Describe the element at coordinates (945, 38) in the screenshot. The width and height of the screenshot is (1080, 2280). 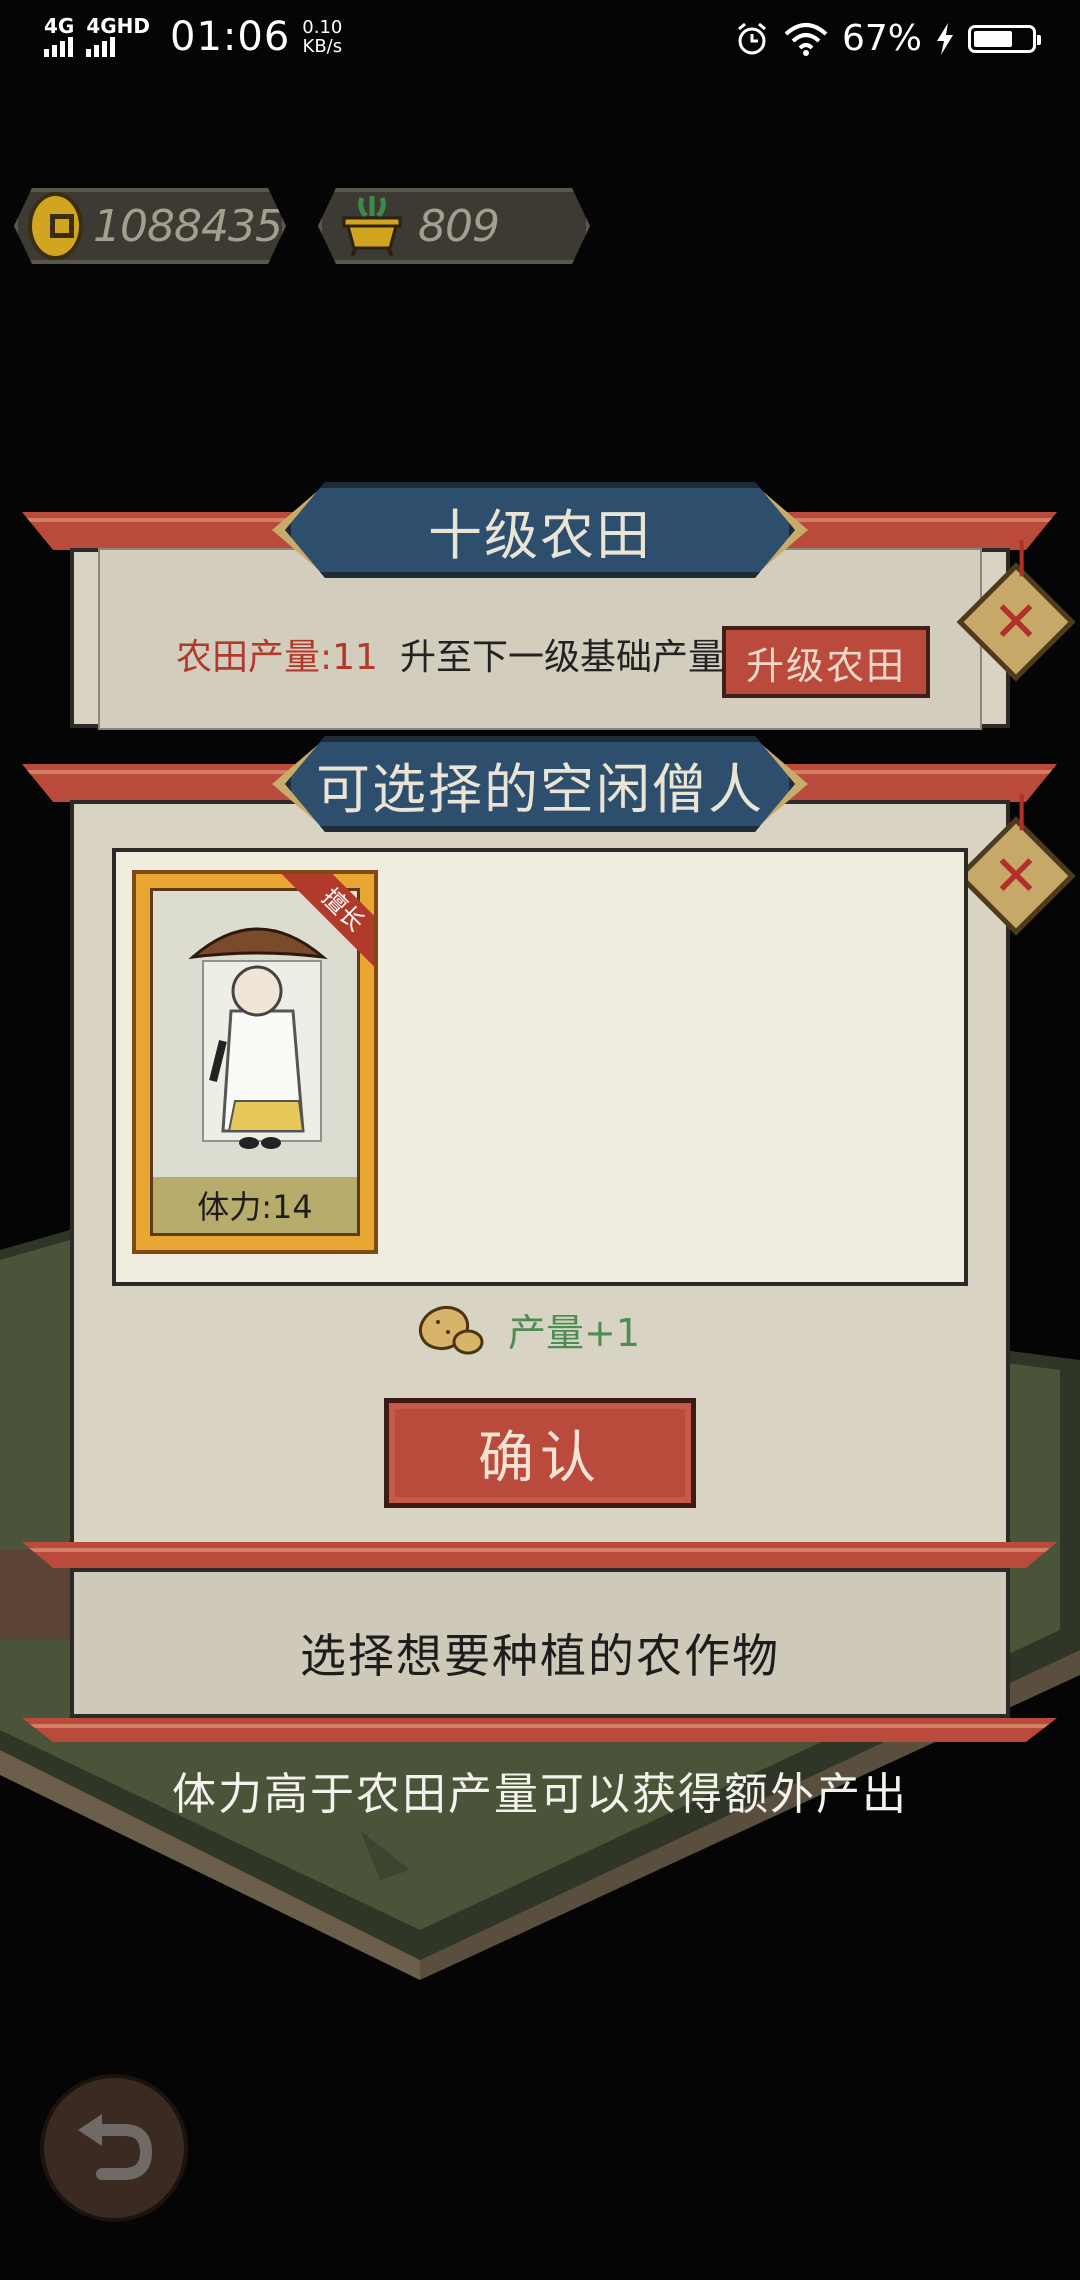
I see `charging-bolt-icon` at that location.